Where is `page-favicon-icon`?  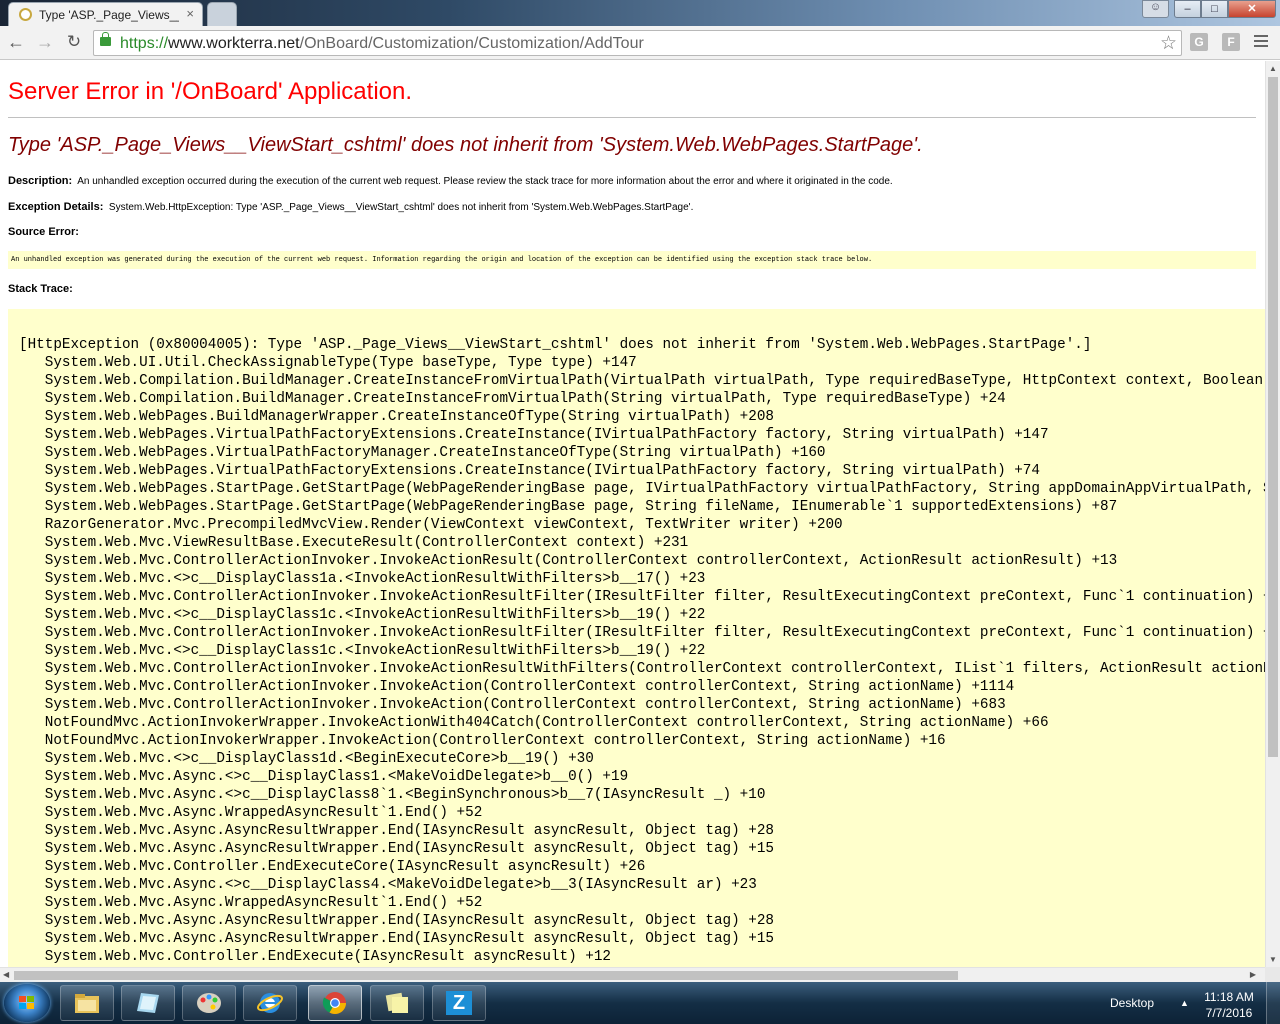 page-favicon-icon is located at coordinates (25, 14).